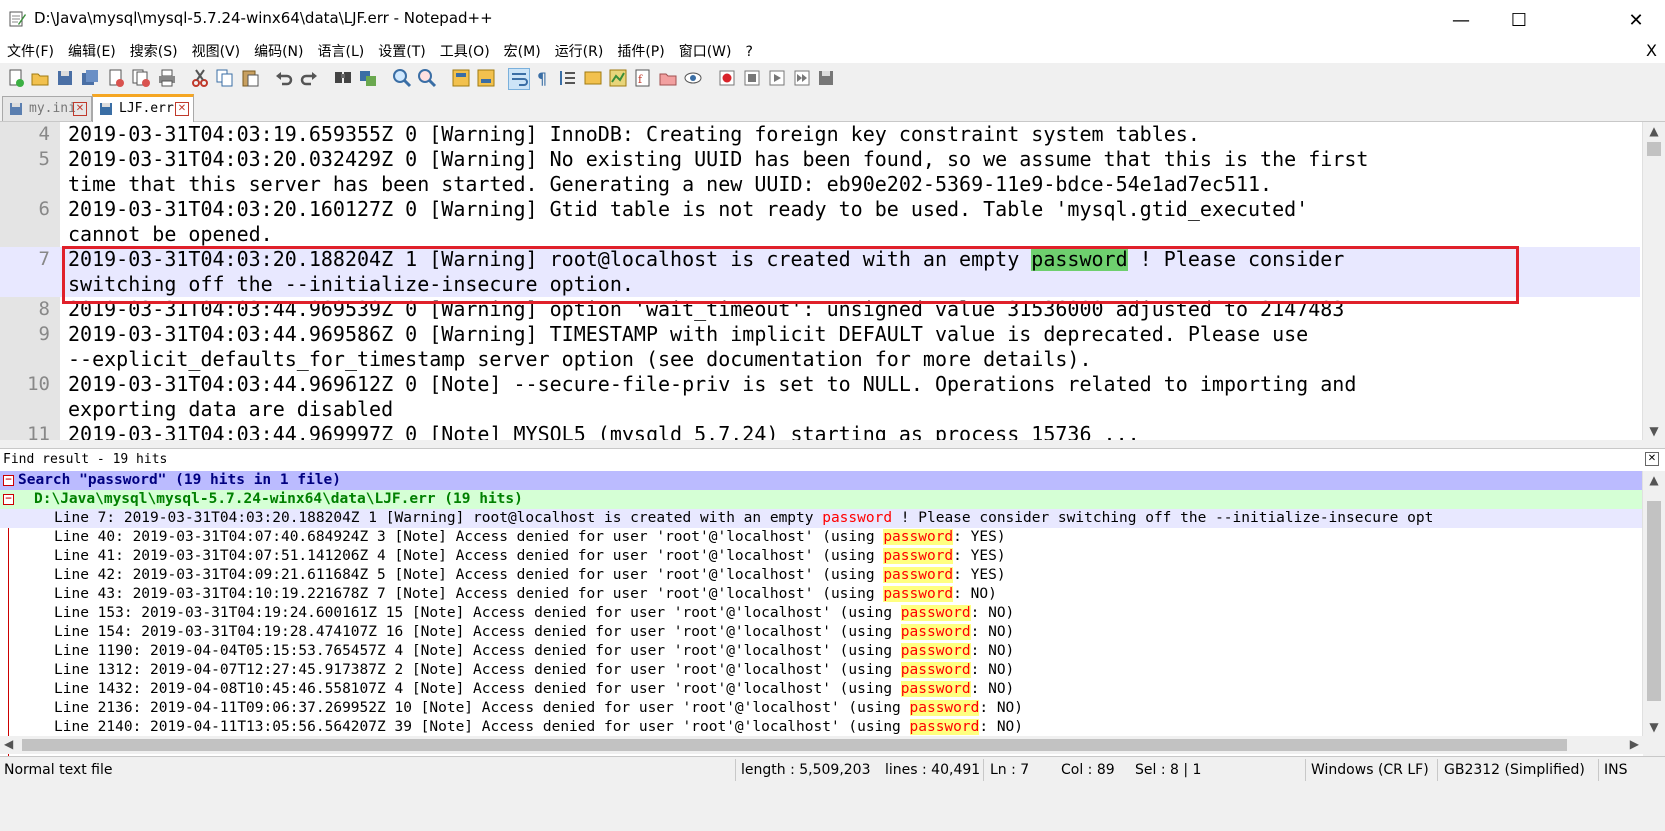 The width and height of the screenshot is (1665, 831). What do you see at coordinates (30, 51) in the screenshot?
I see `menu-file: 文件(F)` at bounding box center [30, 51].